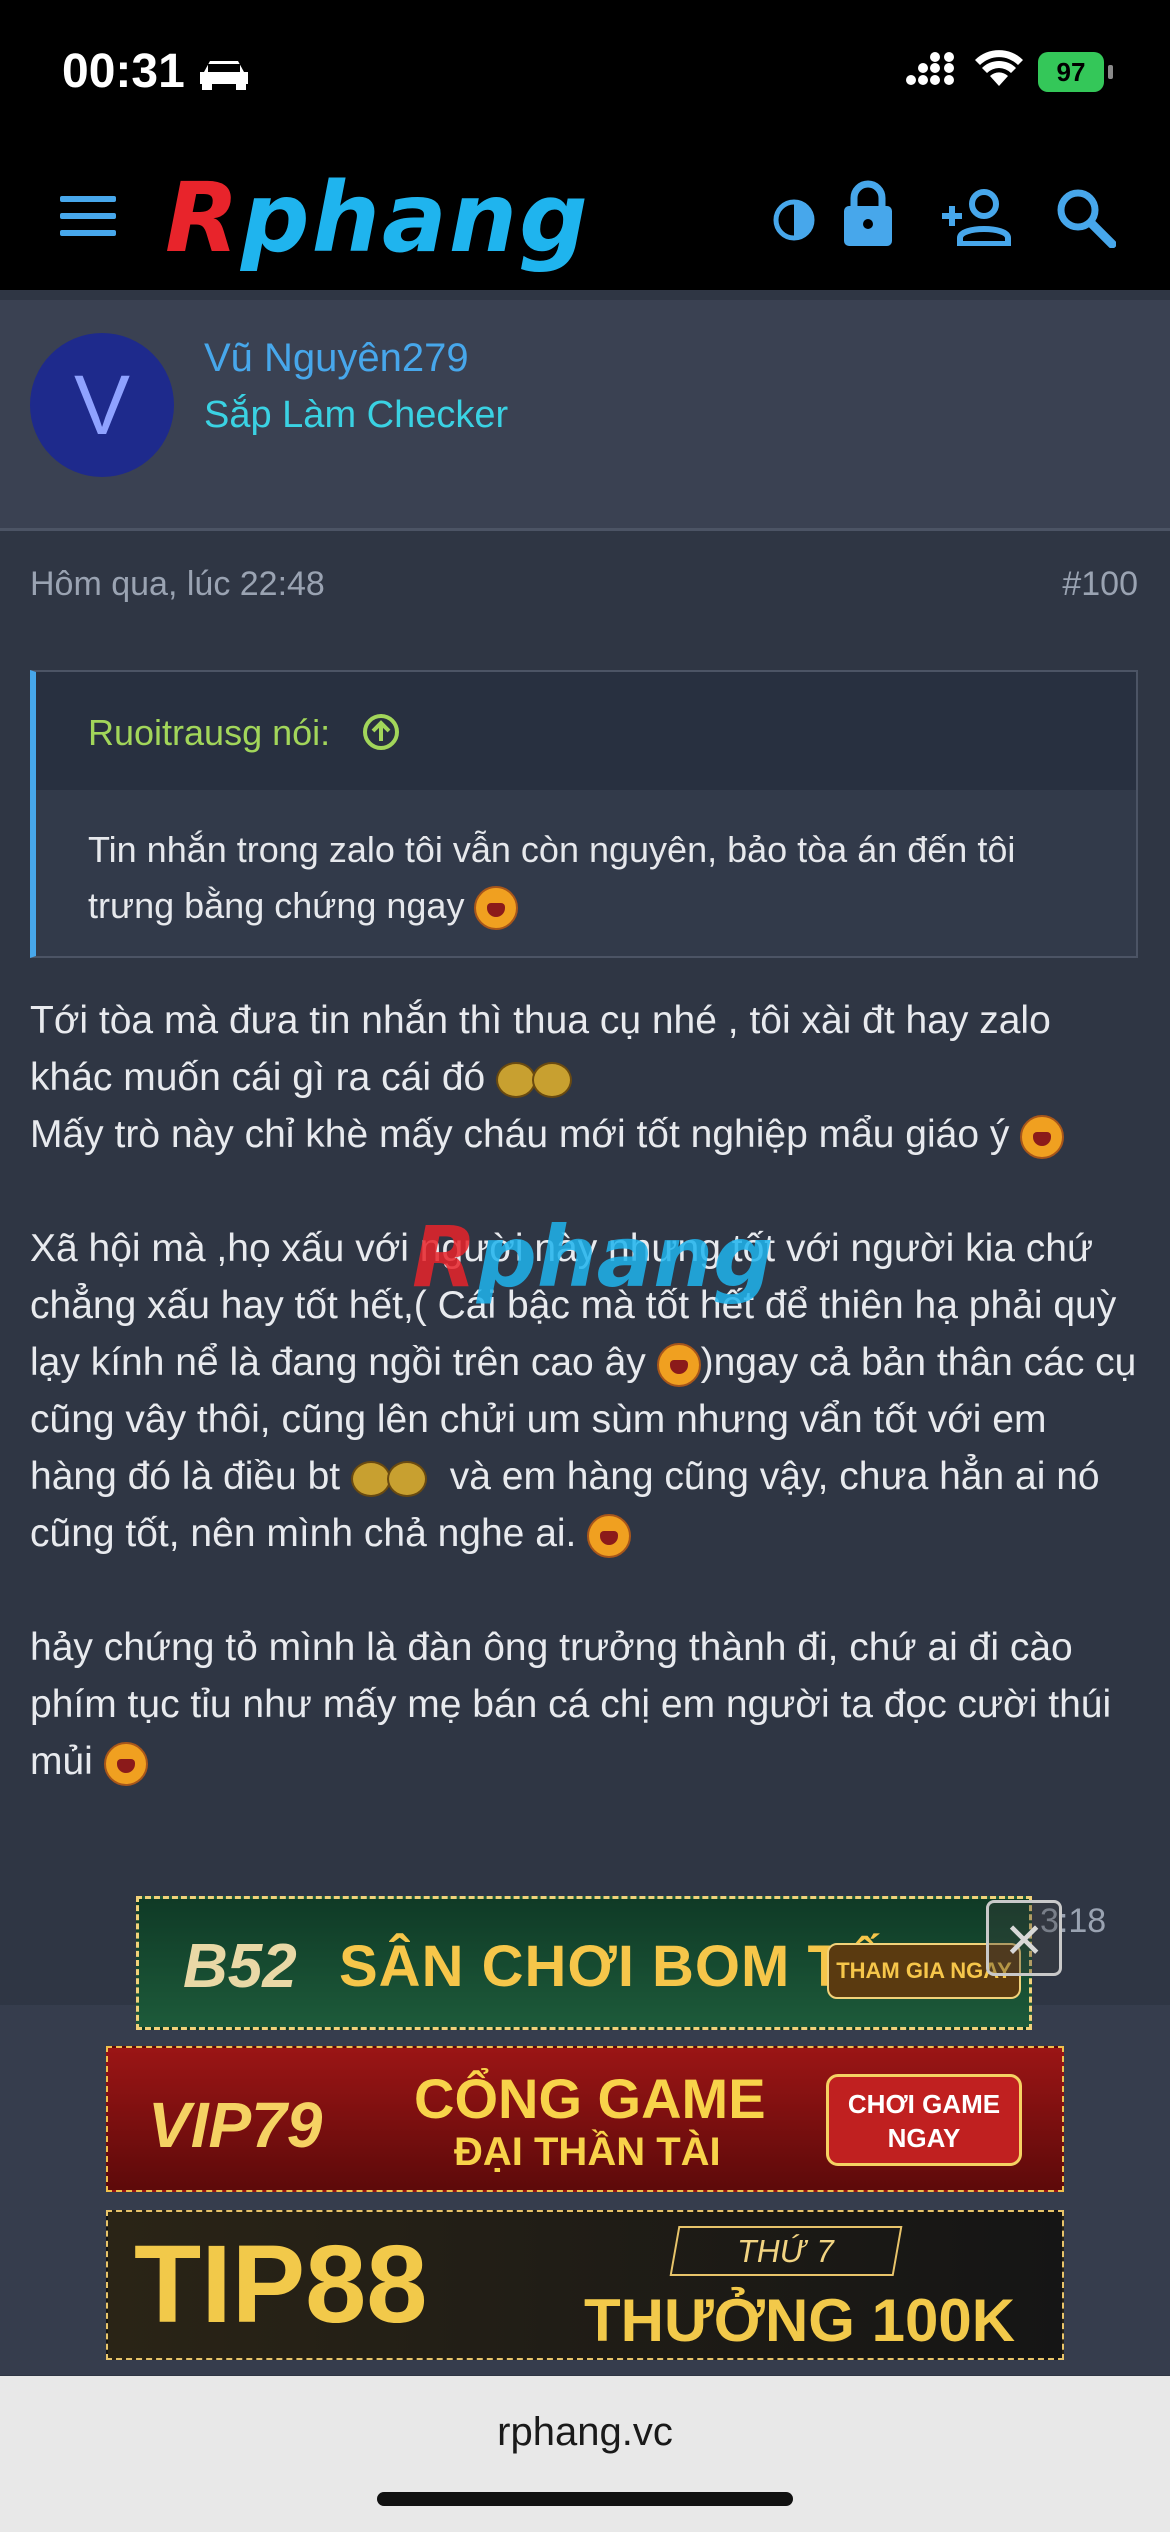  Describe the element at coordinates (585, 75) in the screenshot. I see `status-bar: 00:31 97` at that location.